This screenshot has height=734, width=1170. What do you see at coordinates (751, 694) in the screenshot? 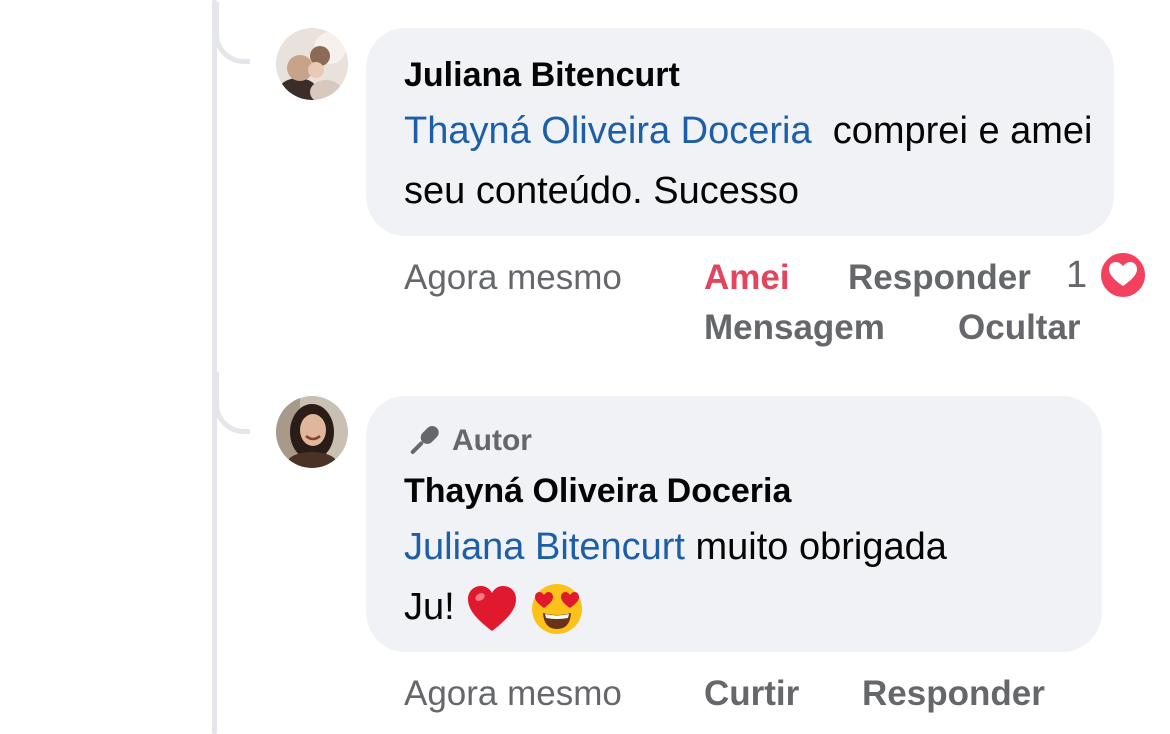
I see `like-button: Curtir` at bounding box center [751, 694].